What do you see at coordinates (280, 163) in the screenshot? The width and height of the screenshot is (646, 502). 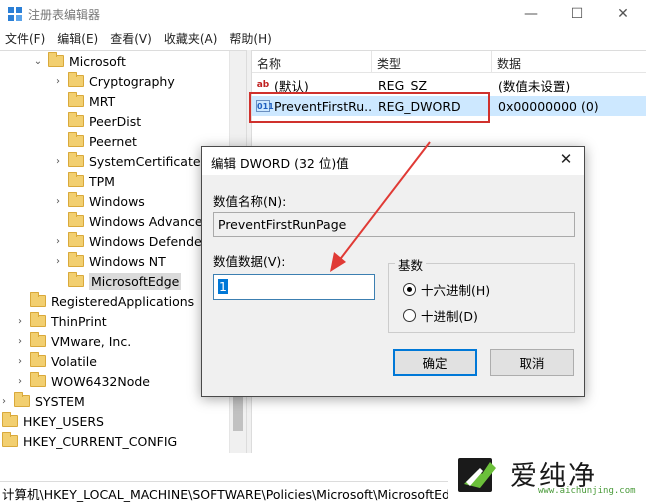 I see `dialog-title: 编辑 DWORD (32 位)值` at bounding box center [280, 163].